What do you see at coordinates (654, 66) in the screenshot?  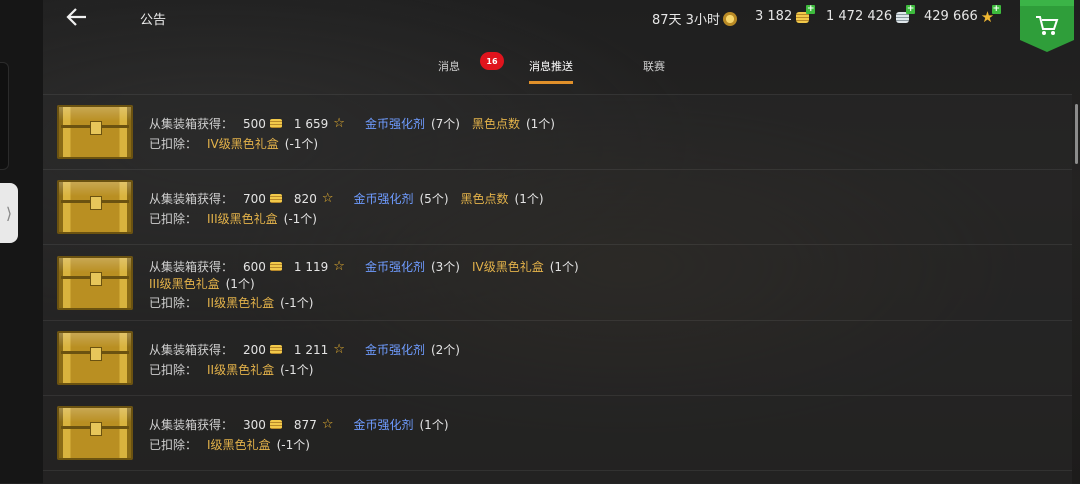 I see `tab-league: 联赛` at bounding box center [654, 66].